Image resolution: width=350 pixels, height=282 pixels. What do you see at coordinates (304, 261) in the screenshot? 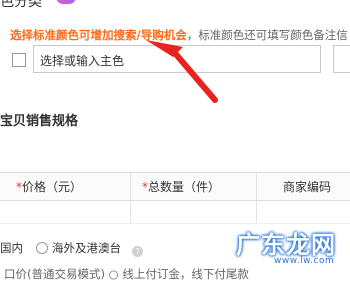
I see `watermark-url: www.lw.com` at bounding box center [304, 261].